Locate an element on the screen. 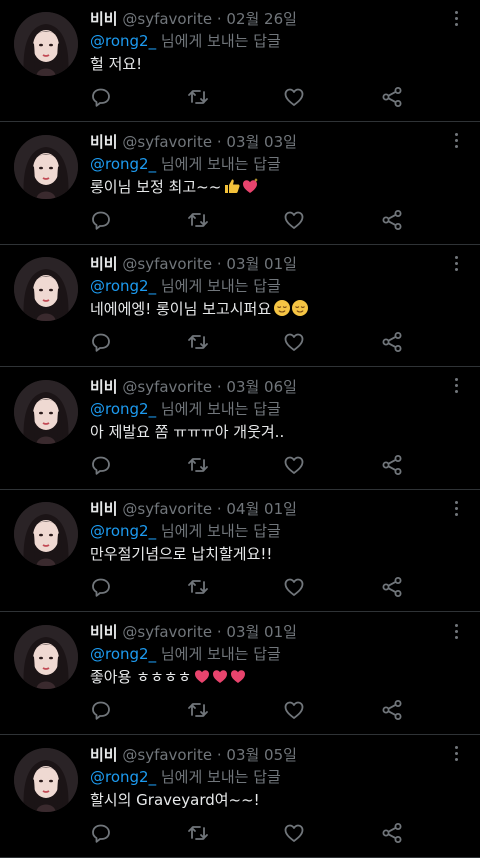 This screenshot has height=858, width=480. tweet-date: 04월 01일 is located at coordinates (261, 509).